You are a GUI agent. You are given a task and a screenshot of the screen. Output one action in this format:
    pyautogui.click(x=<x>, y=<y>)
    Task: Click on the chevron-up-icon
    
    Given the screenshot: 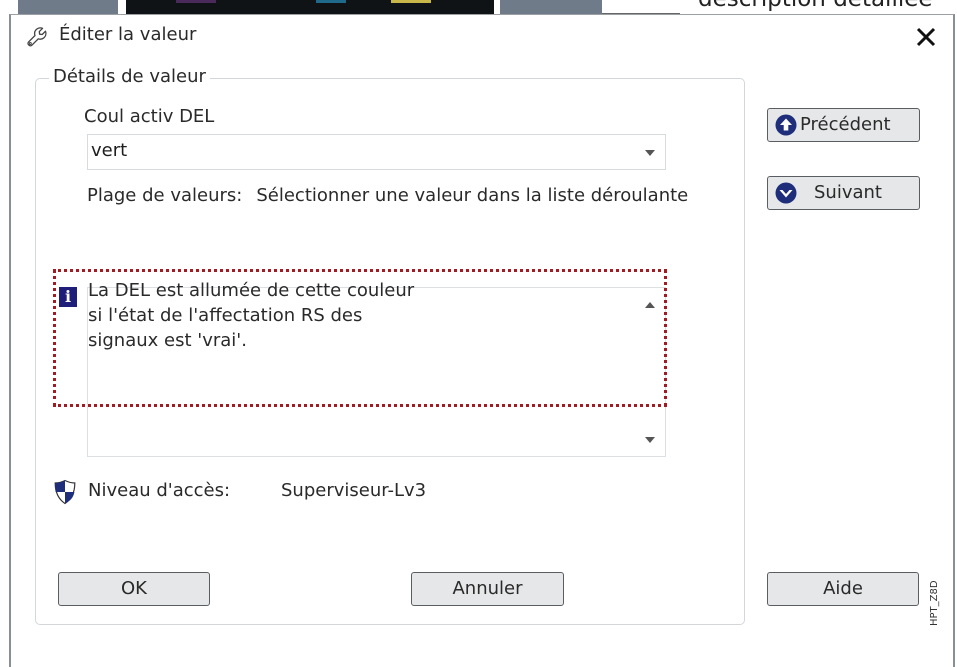 What is the action you would take?
    pyautogui.click(x=650, y=305)
    